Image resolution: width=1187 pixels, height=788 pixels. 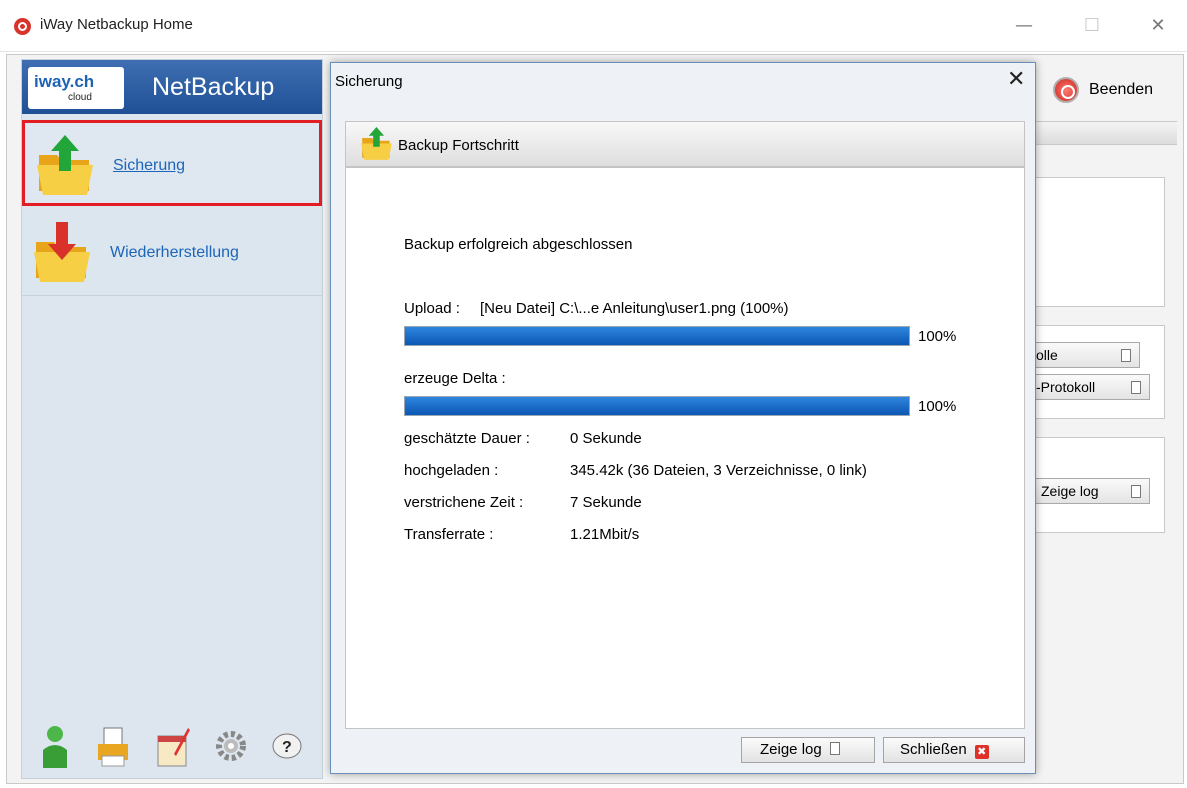 What do you see at coordinates (64, 81) in the screenshot?
I see `logo-text: iway.ch` at bounding box center [64, 81].